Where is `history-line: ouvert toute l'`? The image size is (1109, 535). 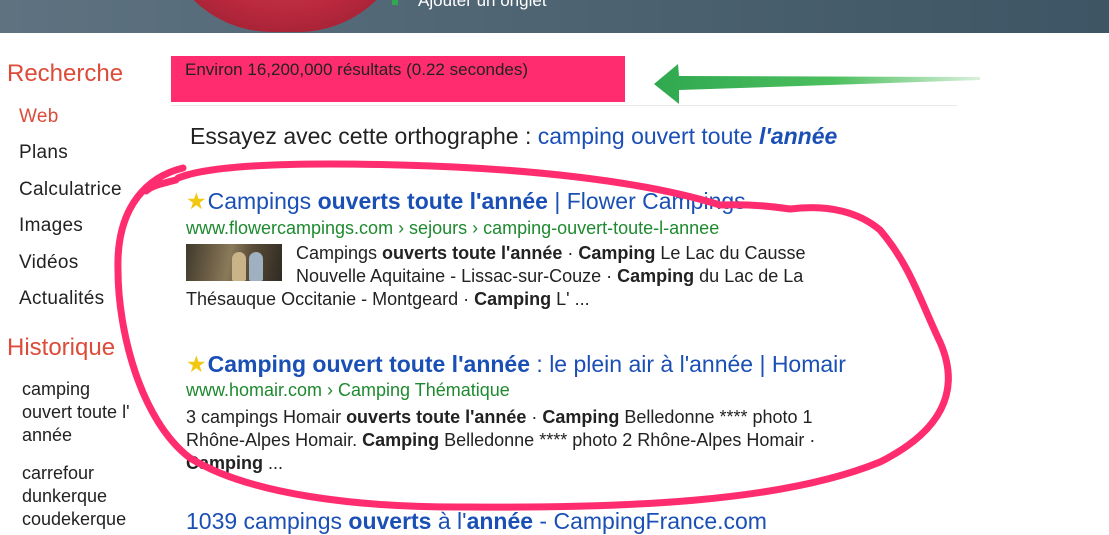 history-line: ouvert toute l' is located at coordinates (76, 412).